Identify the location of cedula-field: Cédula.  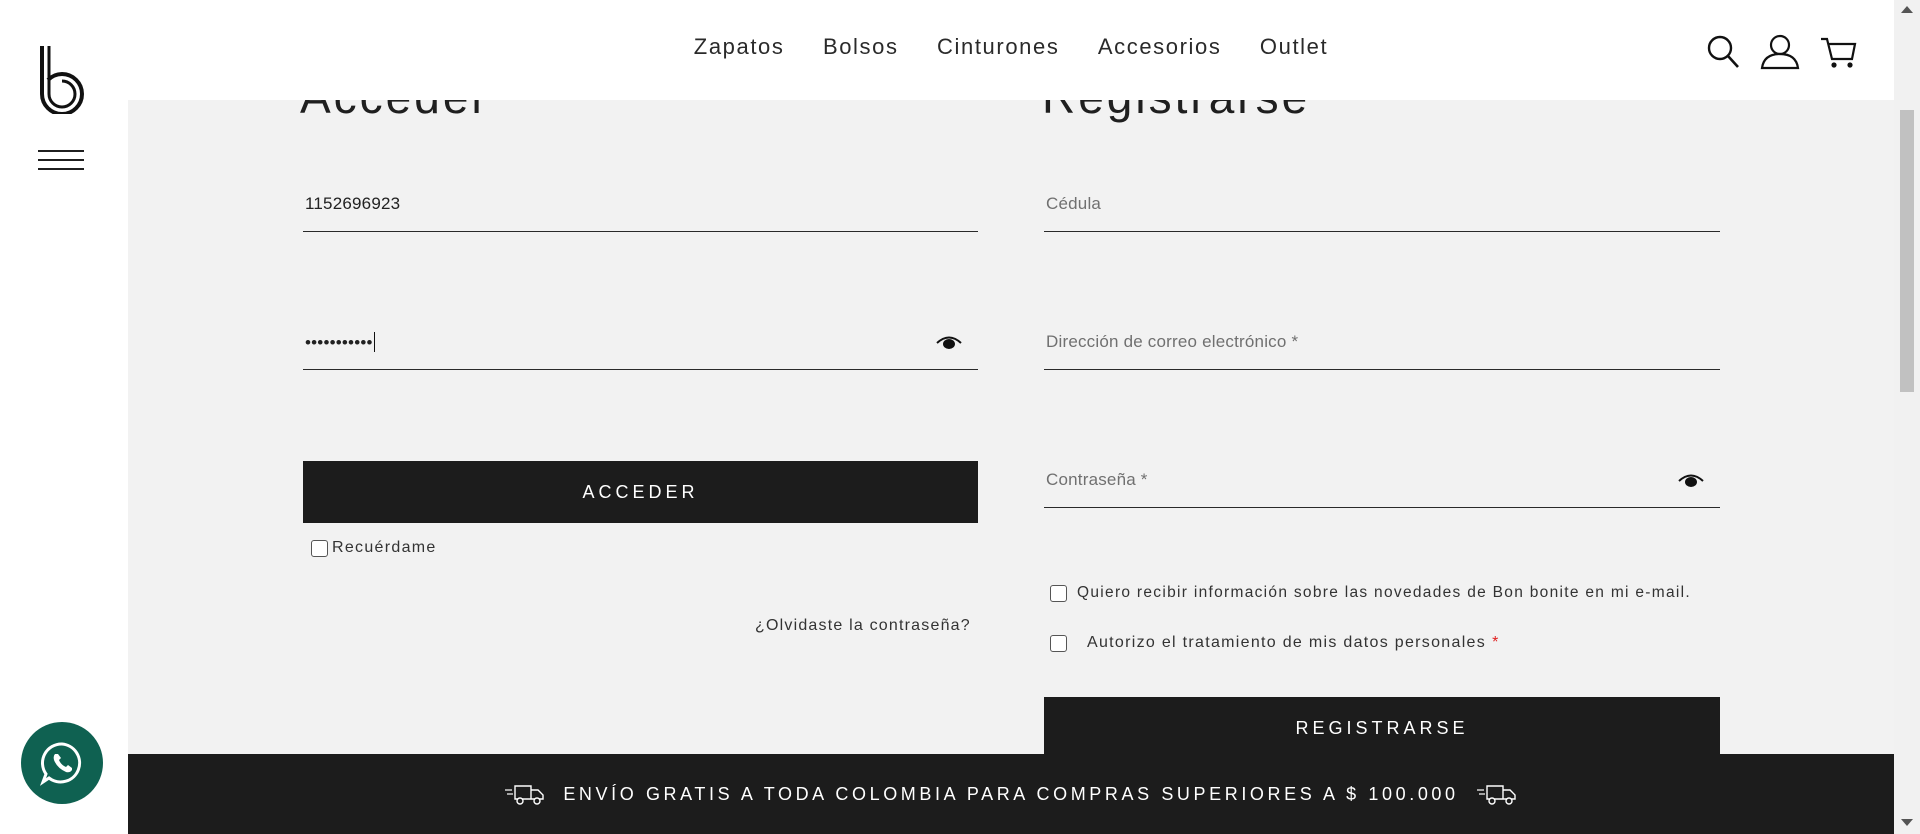
(1382, 205).